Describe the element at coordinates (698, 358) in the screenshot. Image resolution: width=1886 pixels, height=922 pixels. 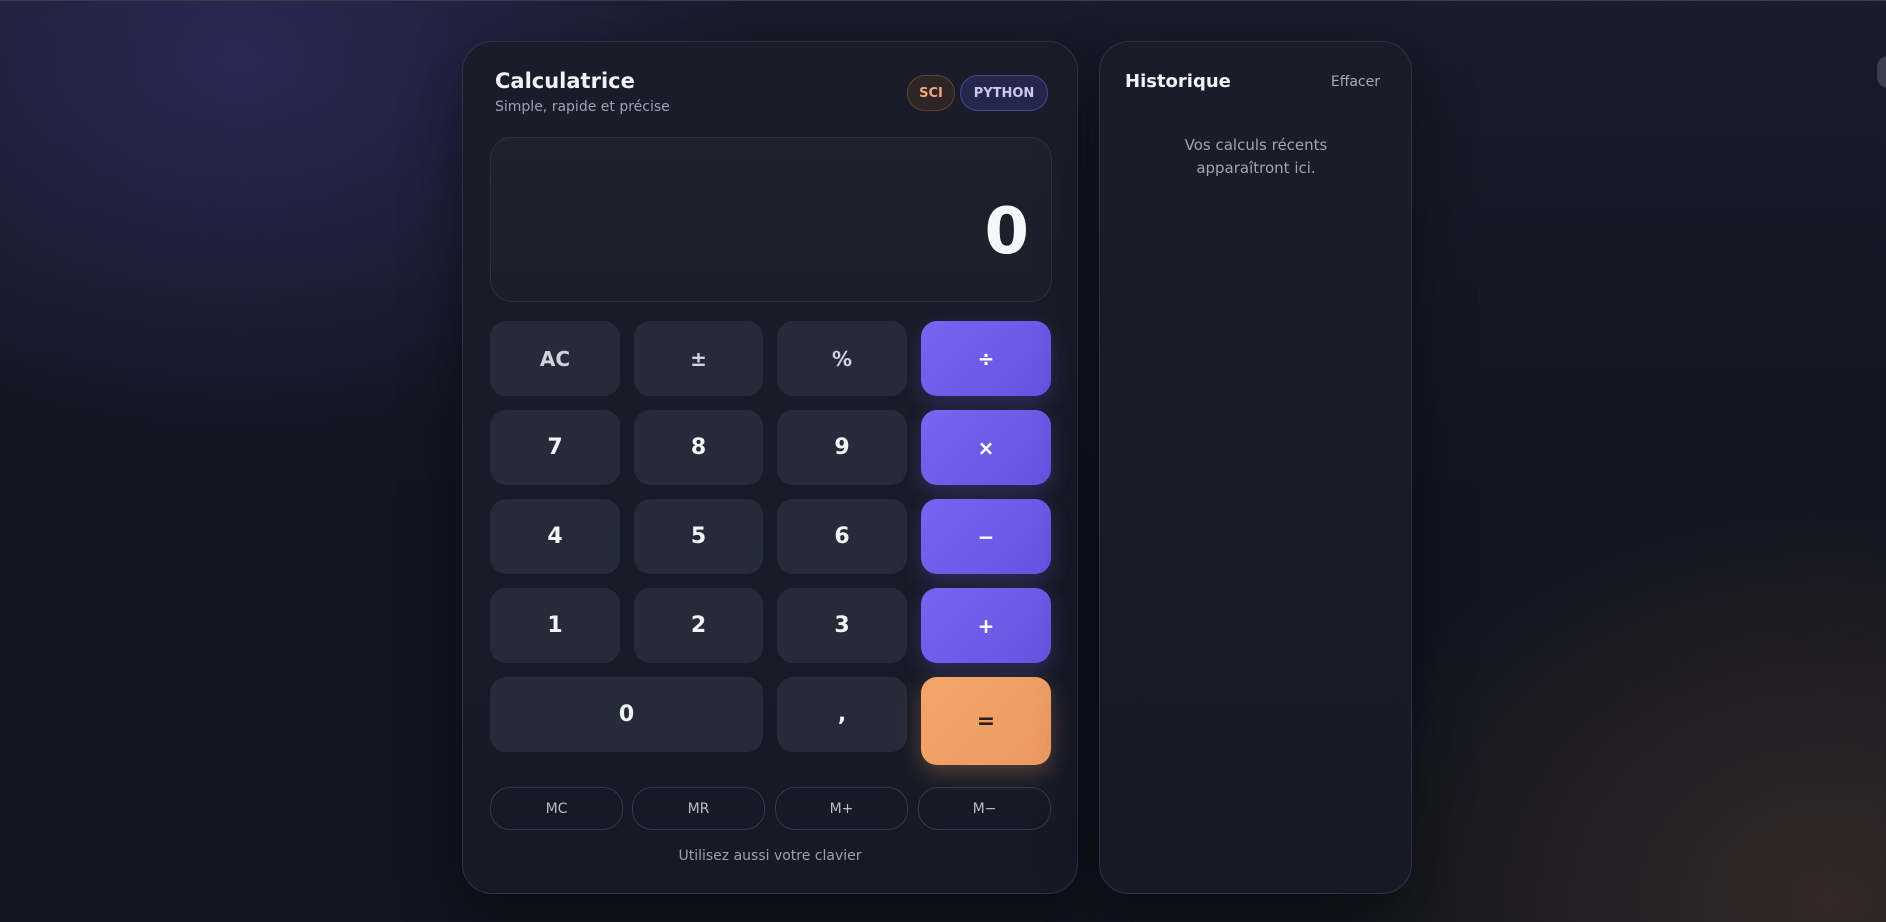
I see `sign-toggle-button: ±` at that location.